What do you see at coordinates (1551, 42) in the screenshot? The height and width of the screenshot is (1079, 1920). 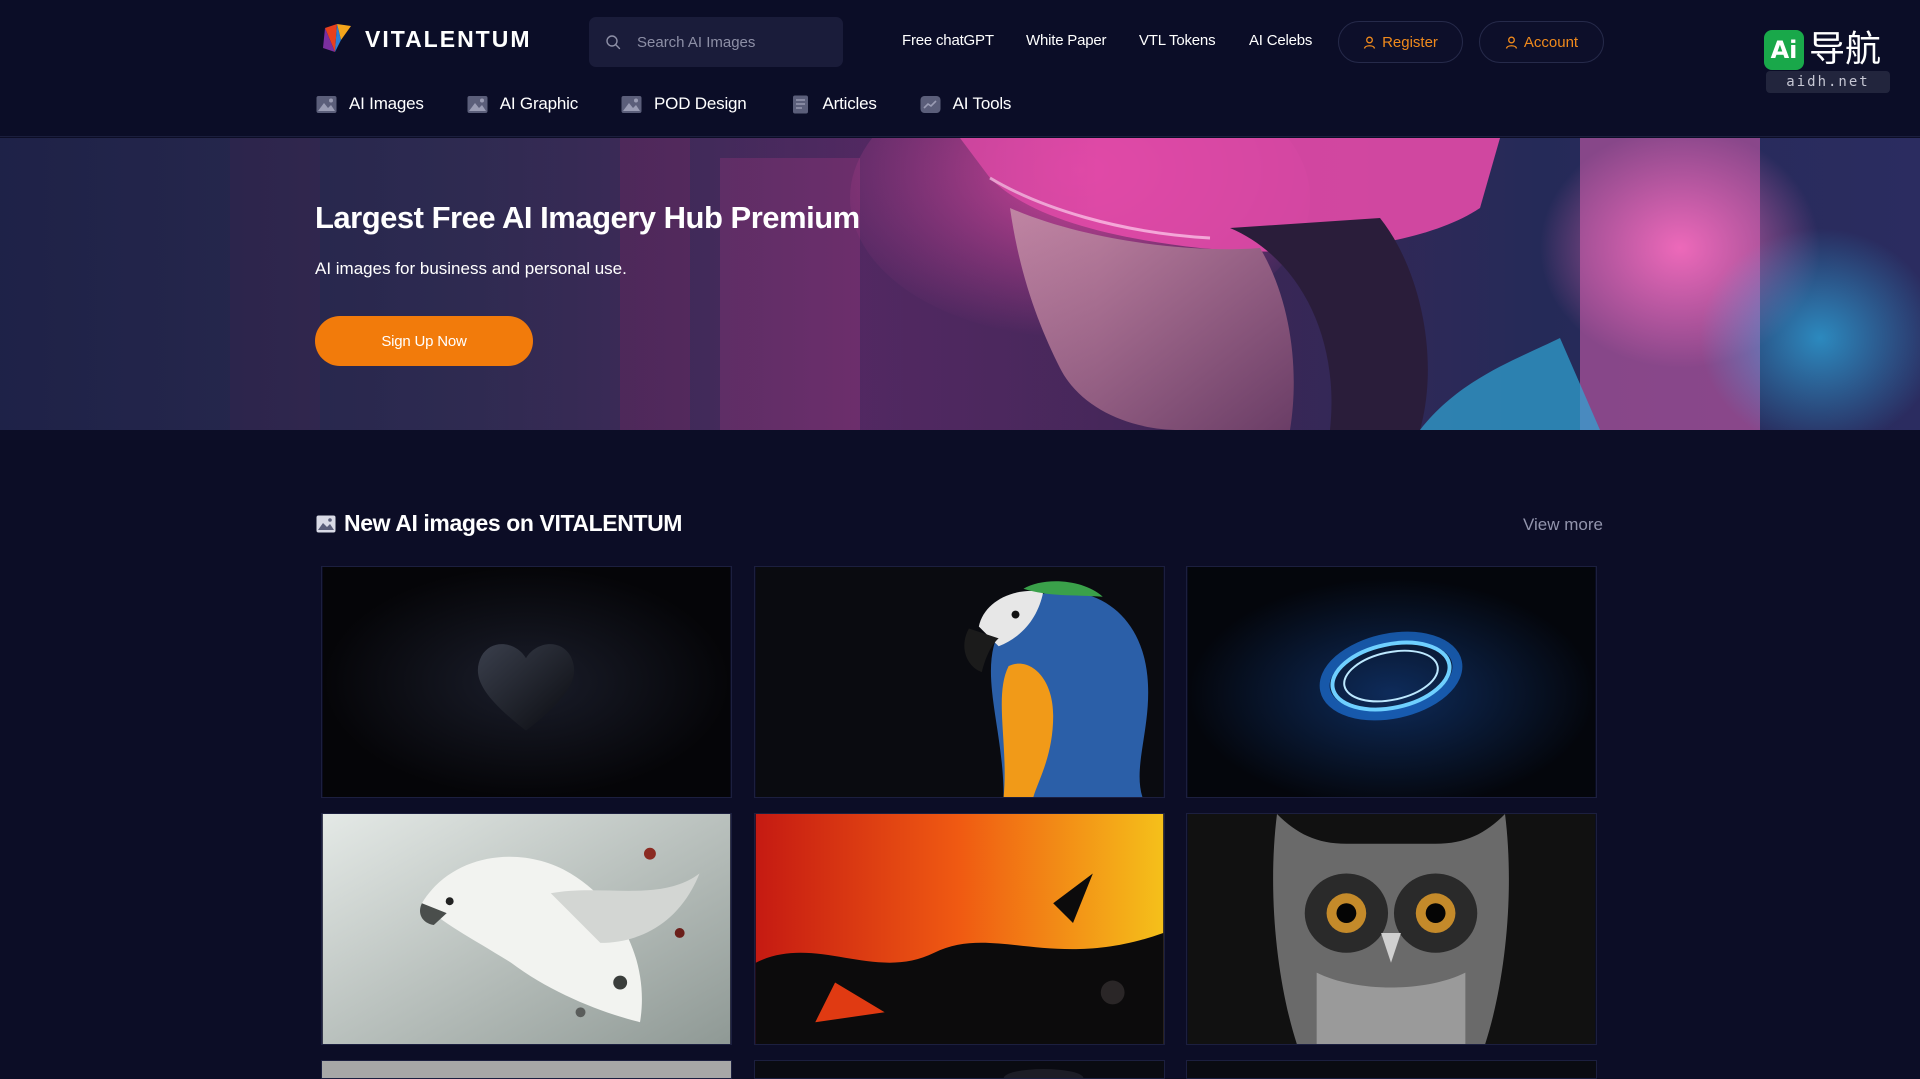 I see `account-label: Account` at bounding box center [1551, 42].